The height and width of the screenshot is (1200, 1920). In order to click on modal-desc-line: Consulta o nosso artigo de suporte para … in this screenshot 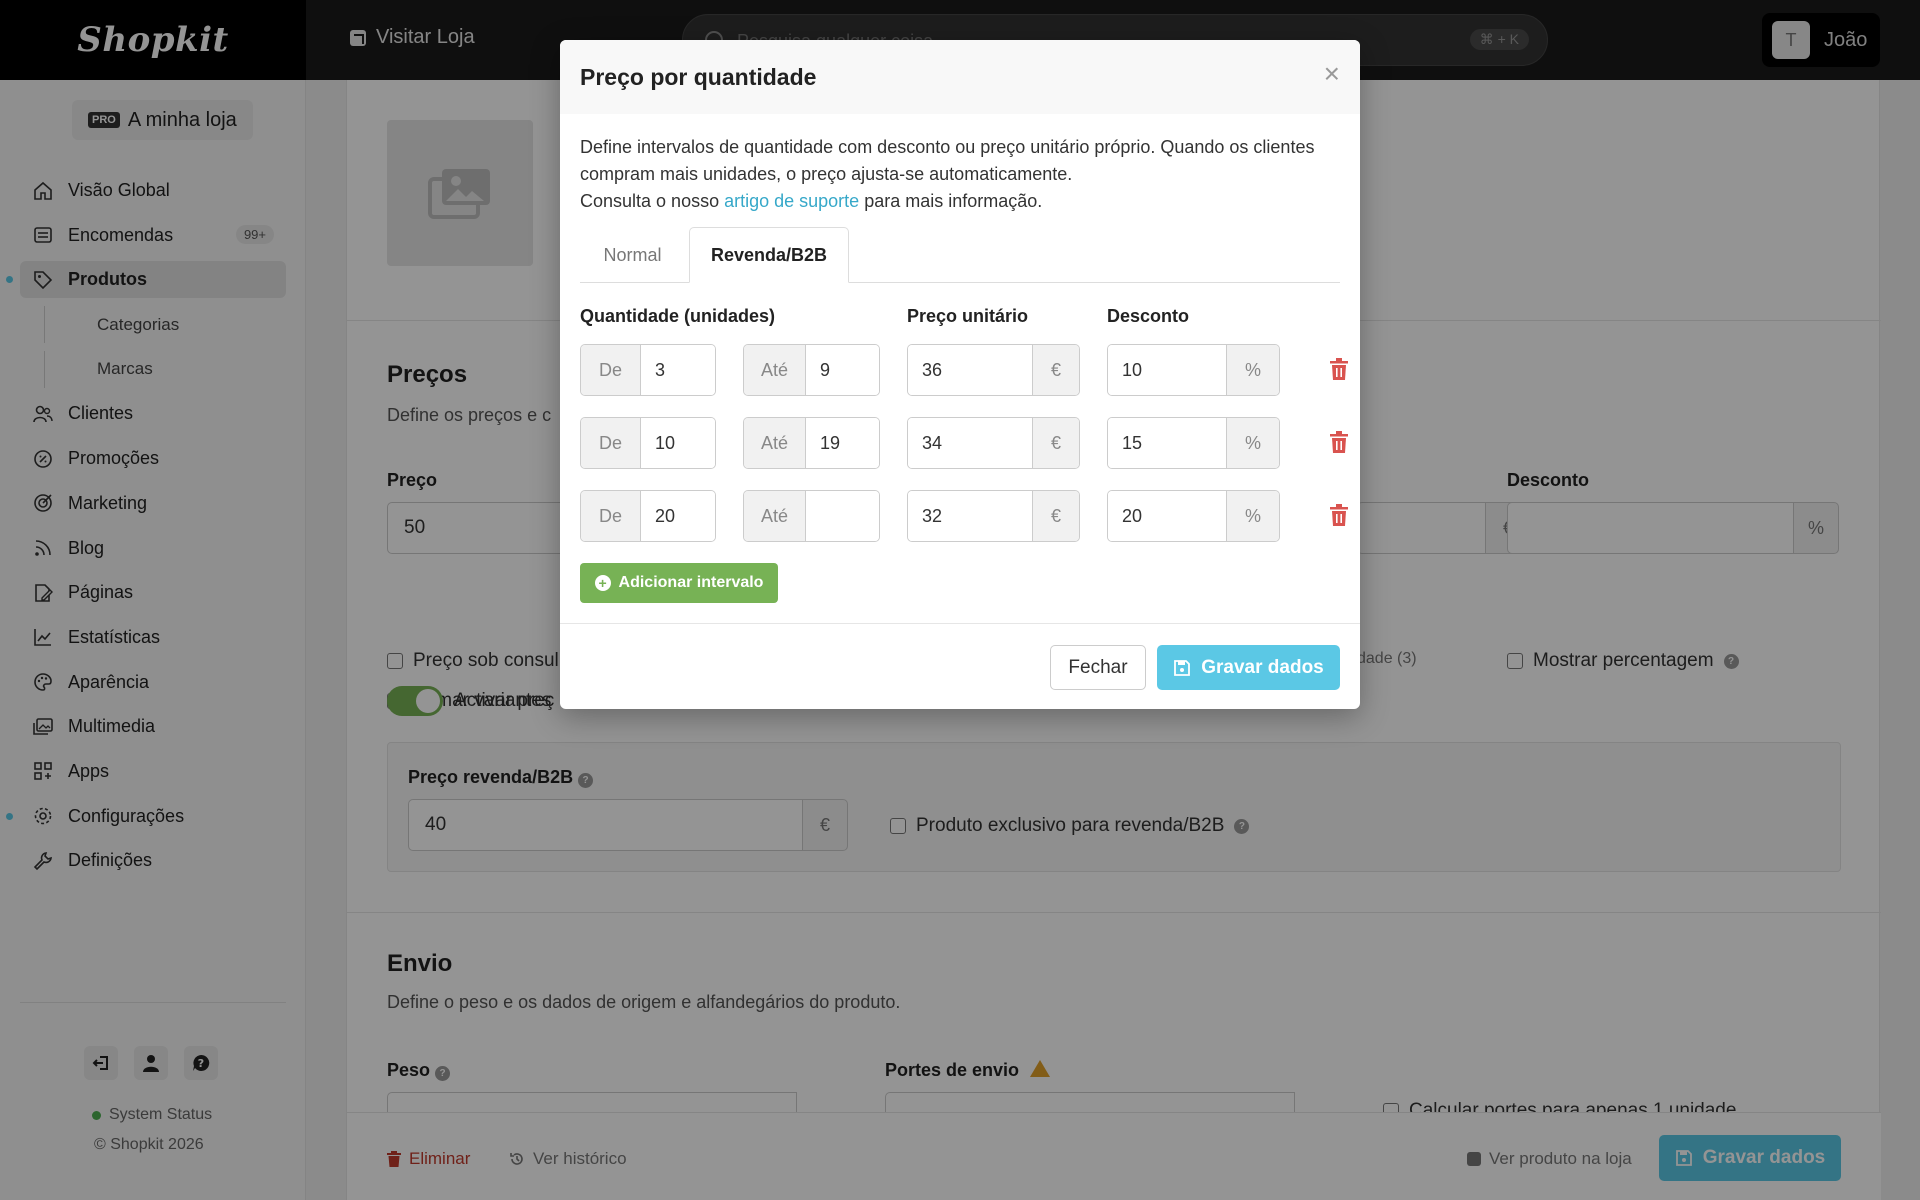, I will do `click(960, 201)`.